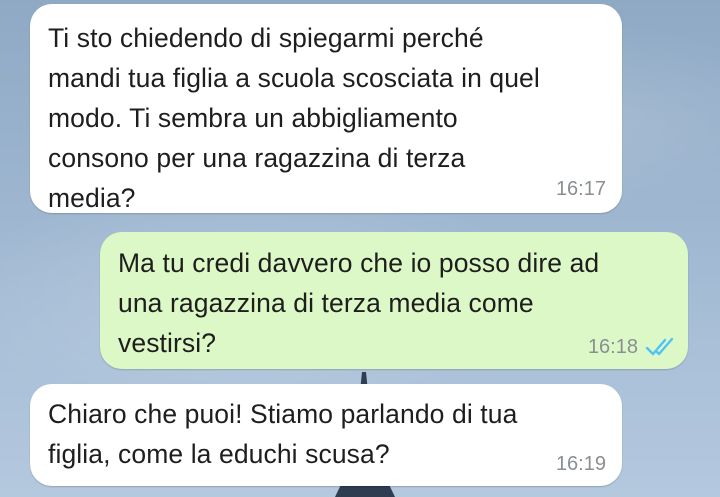 The width and height of the screenshot is (720, 497). What do you see at coordinates (659, 346) in the screenshot?
I see `double-check-read-icon` at bounding box center [659, 346].